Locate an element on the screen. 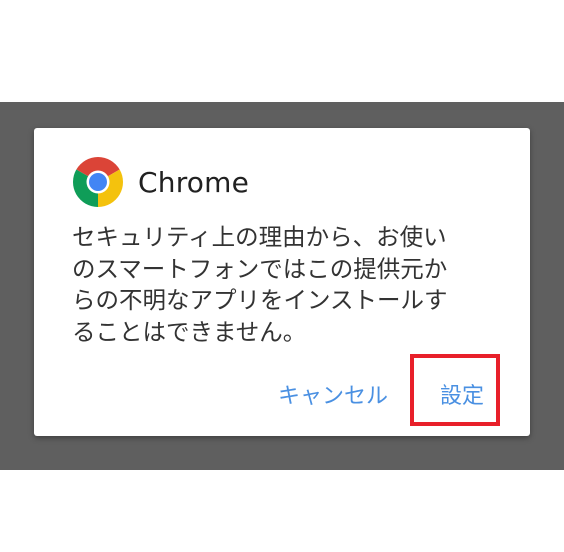  bottom-background is located at coordinates (282, 511).